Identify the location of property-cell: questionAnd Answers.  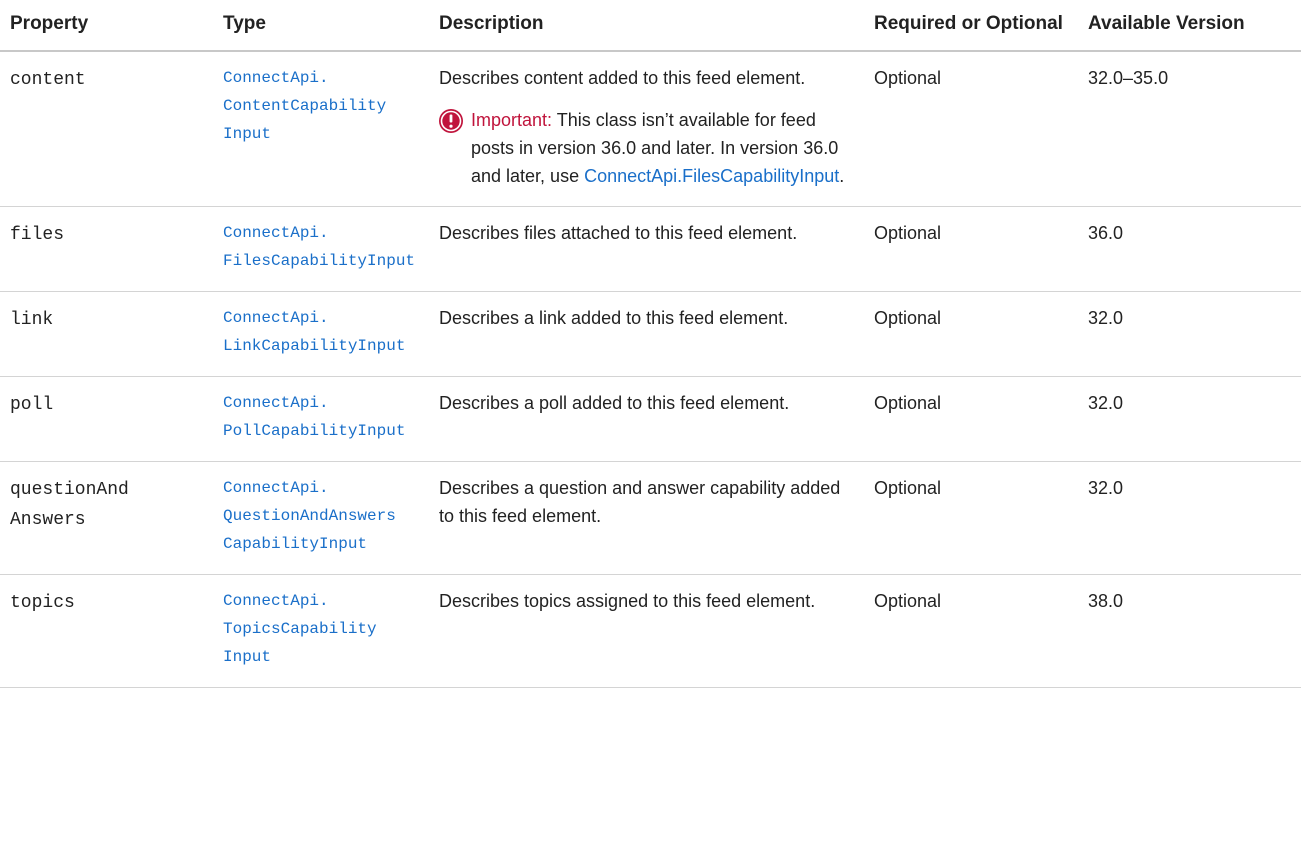
(106, 518).